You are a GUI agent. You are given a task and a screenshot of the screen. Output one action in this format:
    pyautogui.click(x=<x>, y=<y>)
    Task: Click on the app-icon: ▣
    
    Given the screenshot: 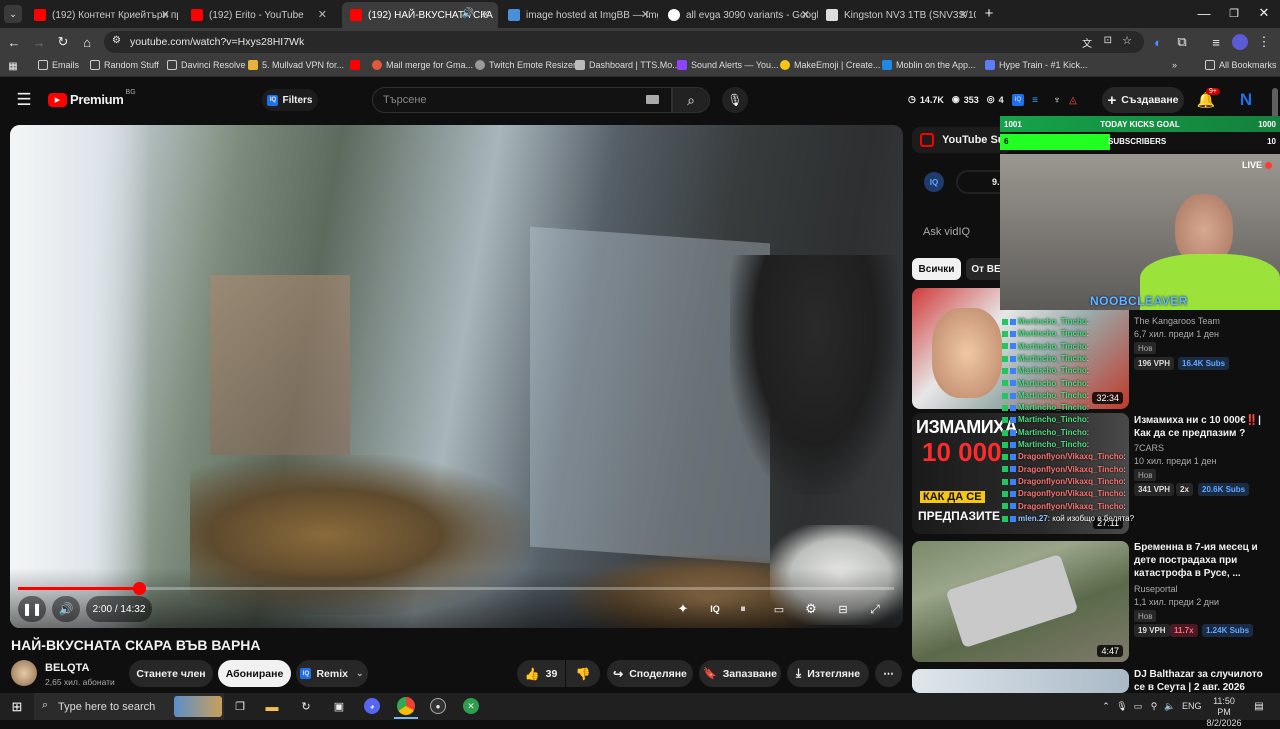 What is the action you would take?
    pyautogui.click(x=339, y=706)
    